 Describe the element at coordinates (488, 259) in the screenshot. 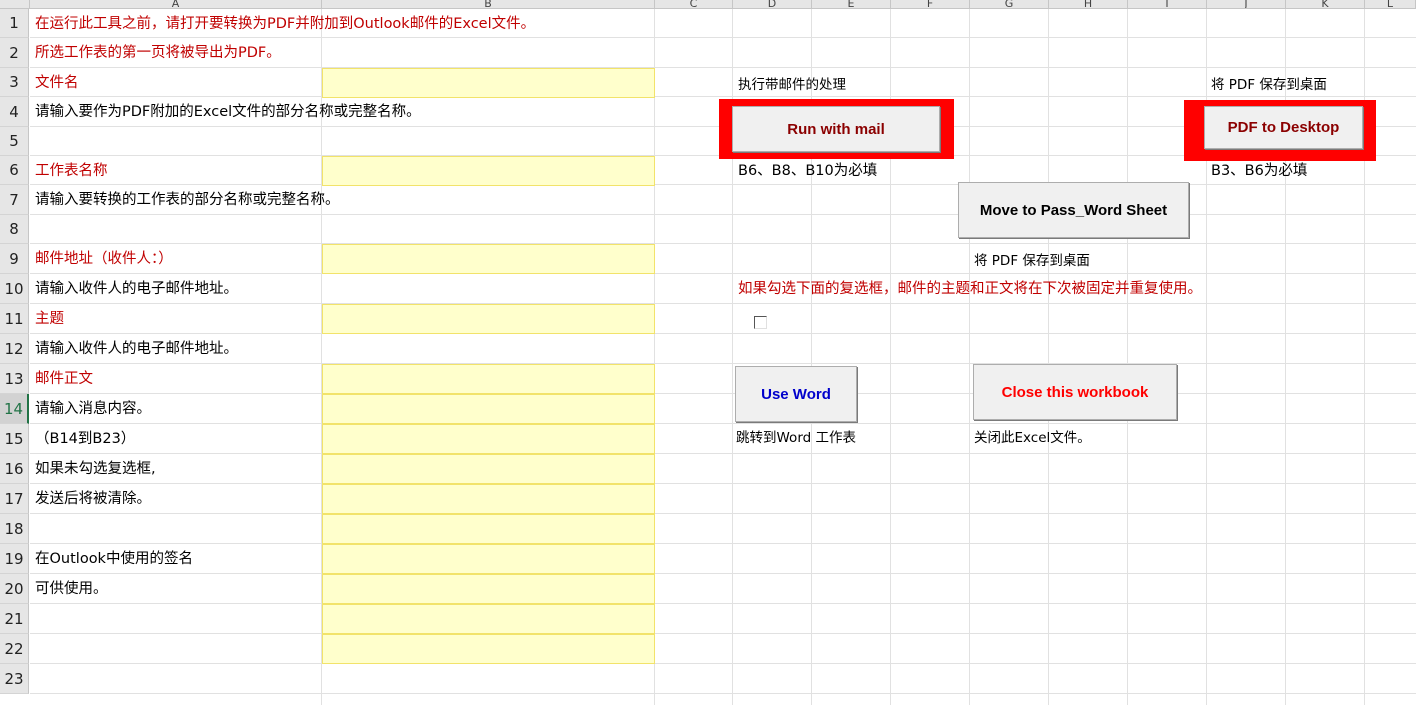

I see `mail-to-input` at that location.